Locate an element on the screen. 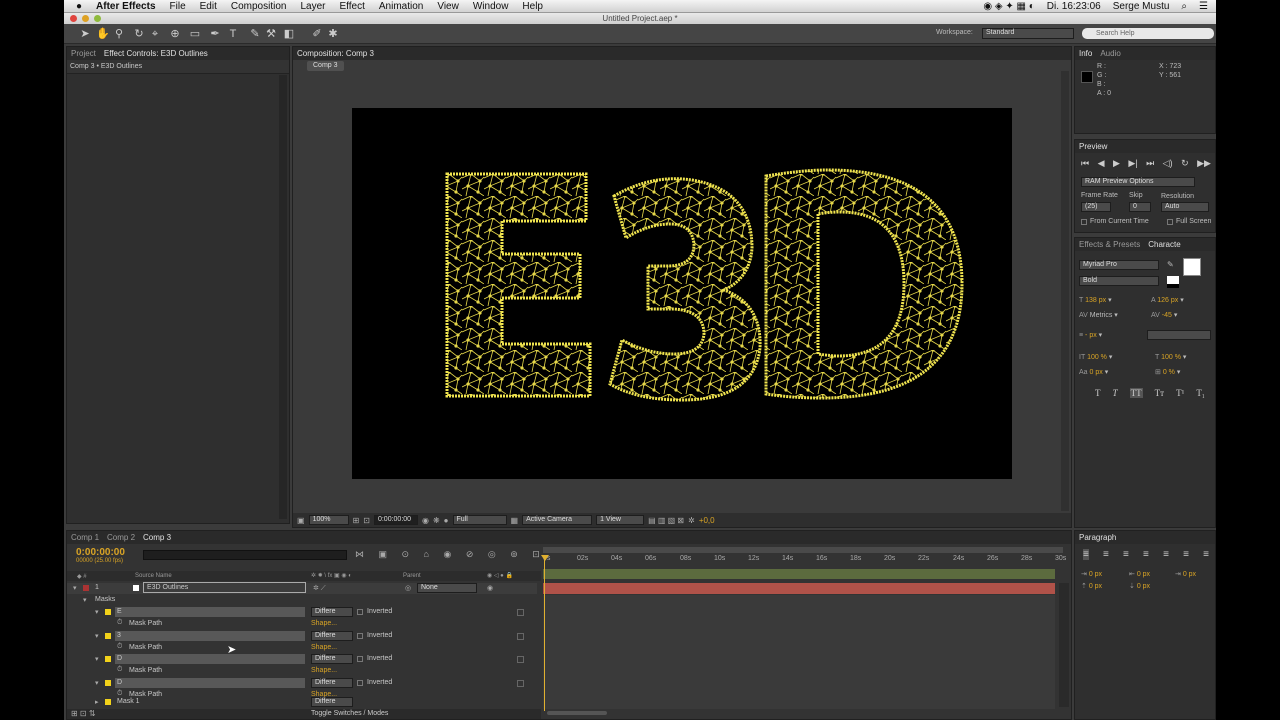 Image resolution: width=1280 pixels, height=720 pixels. tab-comp-1: Comp 1 is located at coordinates (85, 537).